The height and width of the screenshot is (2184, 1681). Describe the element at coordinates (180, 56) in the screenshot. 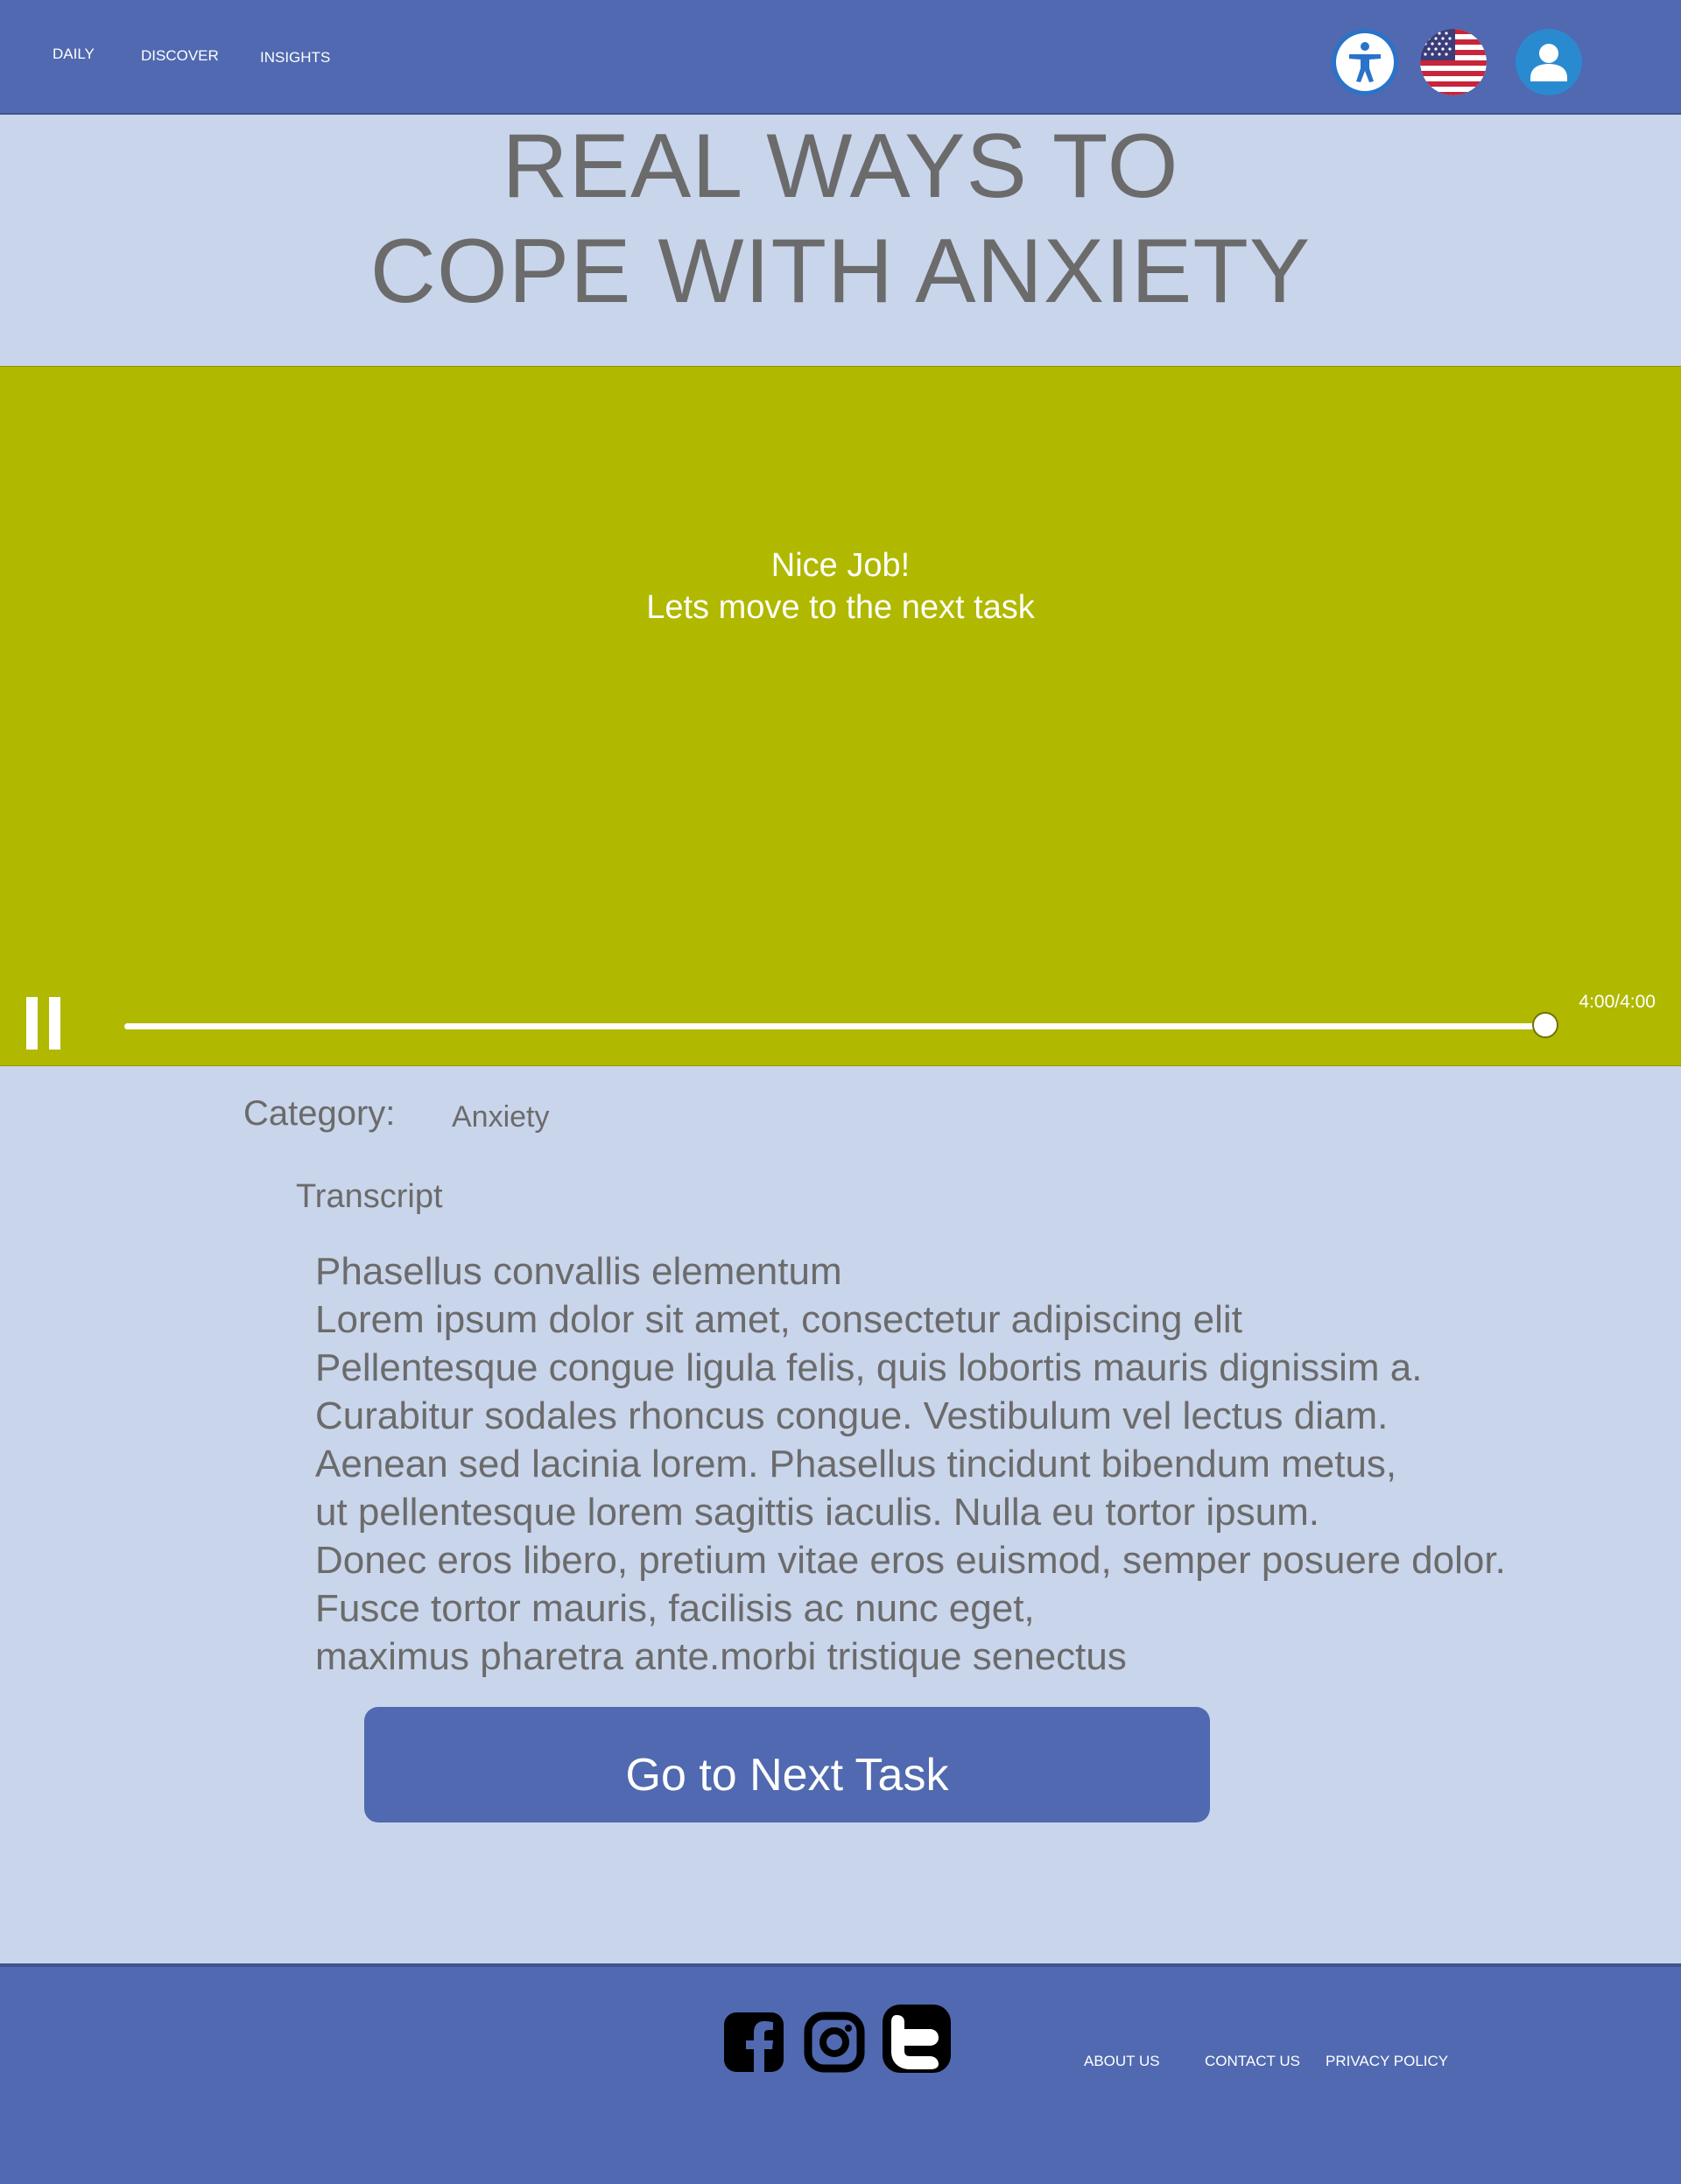

I see `nav-discover: DISCOVER` at that location.